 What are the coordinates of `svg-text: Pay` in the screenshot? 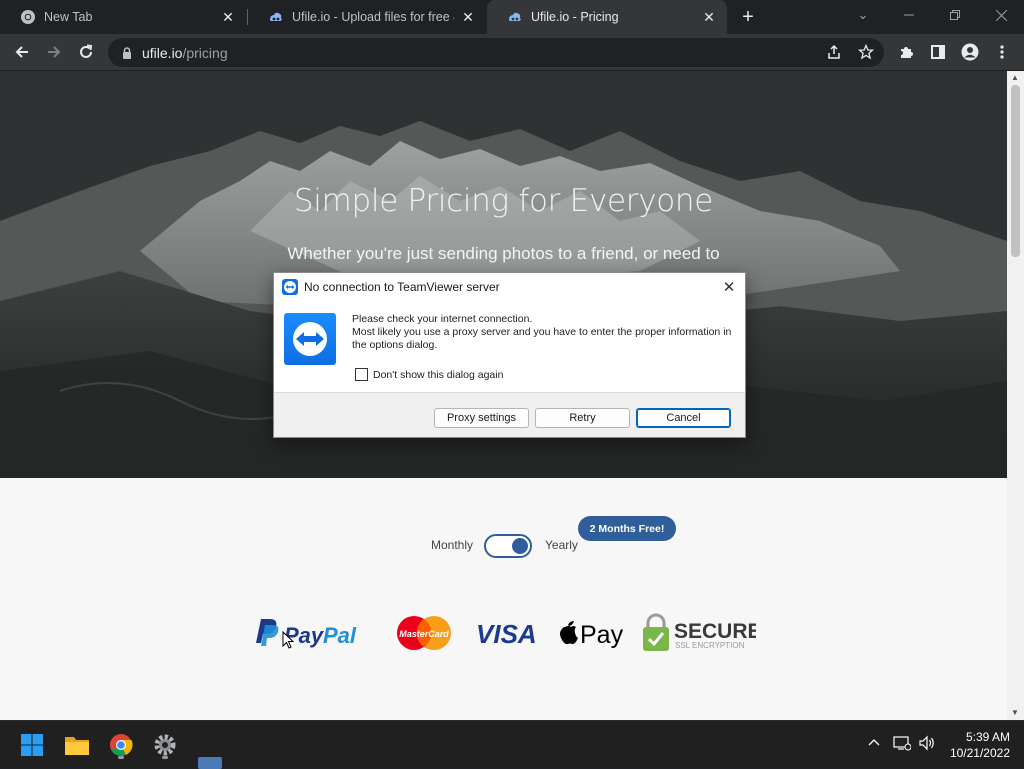 It's located at (602, 635).